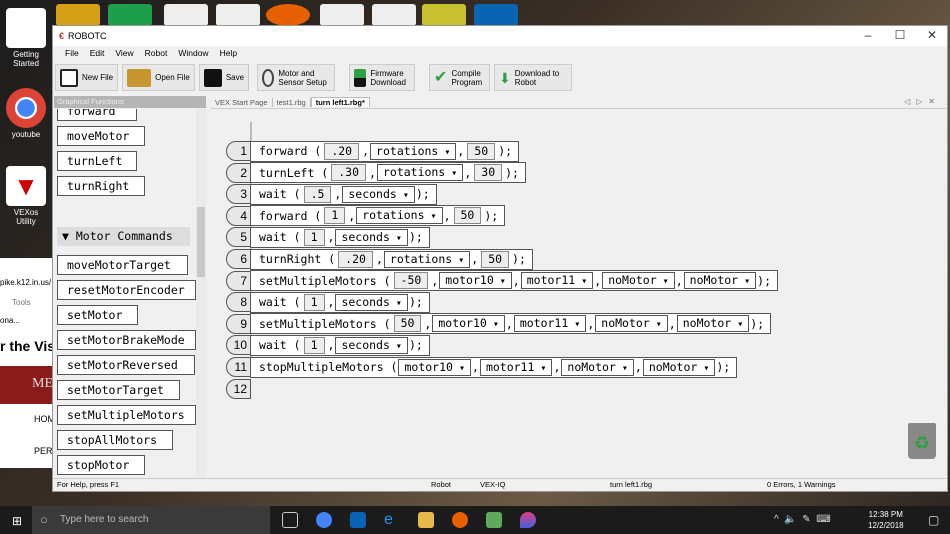  What do you see at coordinates (122, 265) in the screenshot?
I see `palette-block-moveMotorTarget: moveMotorTarget` at bounding box center [122, 265].